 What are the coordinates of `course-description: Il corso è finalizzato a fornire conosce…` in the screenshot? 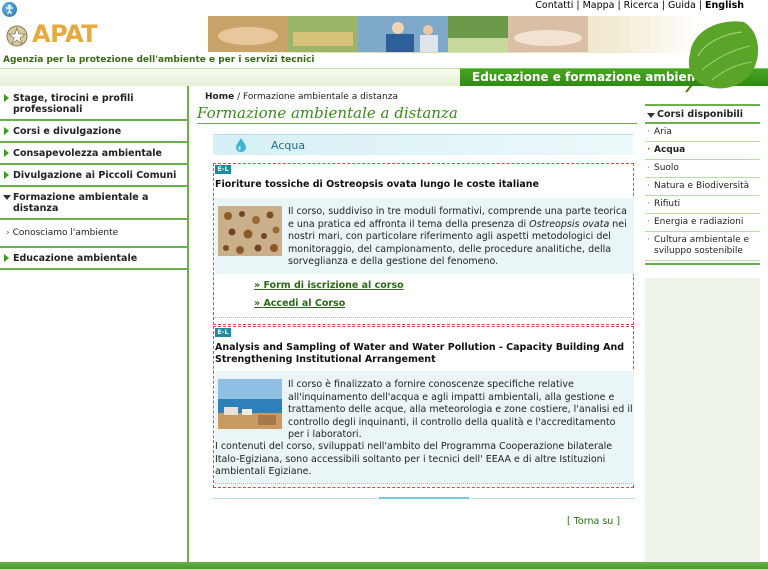 It's located at (460, 409).